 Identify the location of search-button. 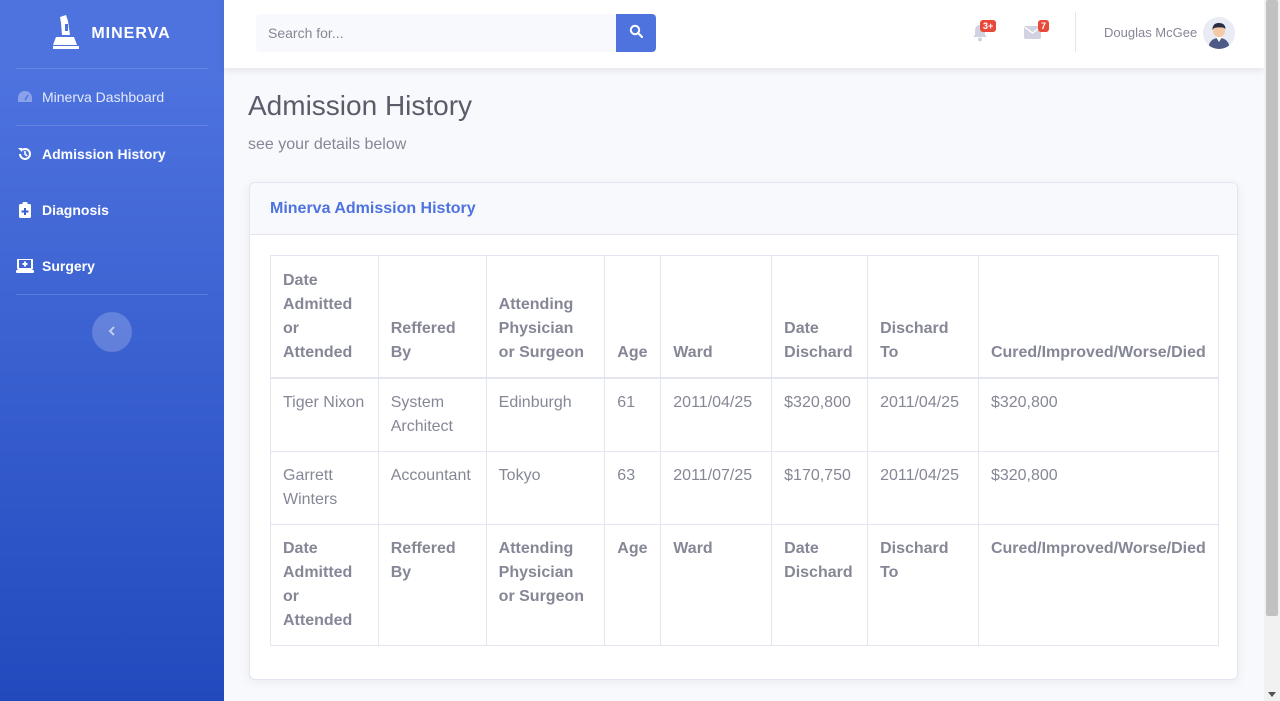
(636, 33).